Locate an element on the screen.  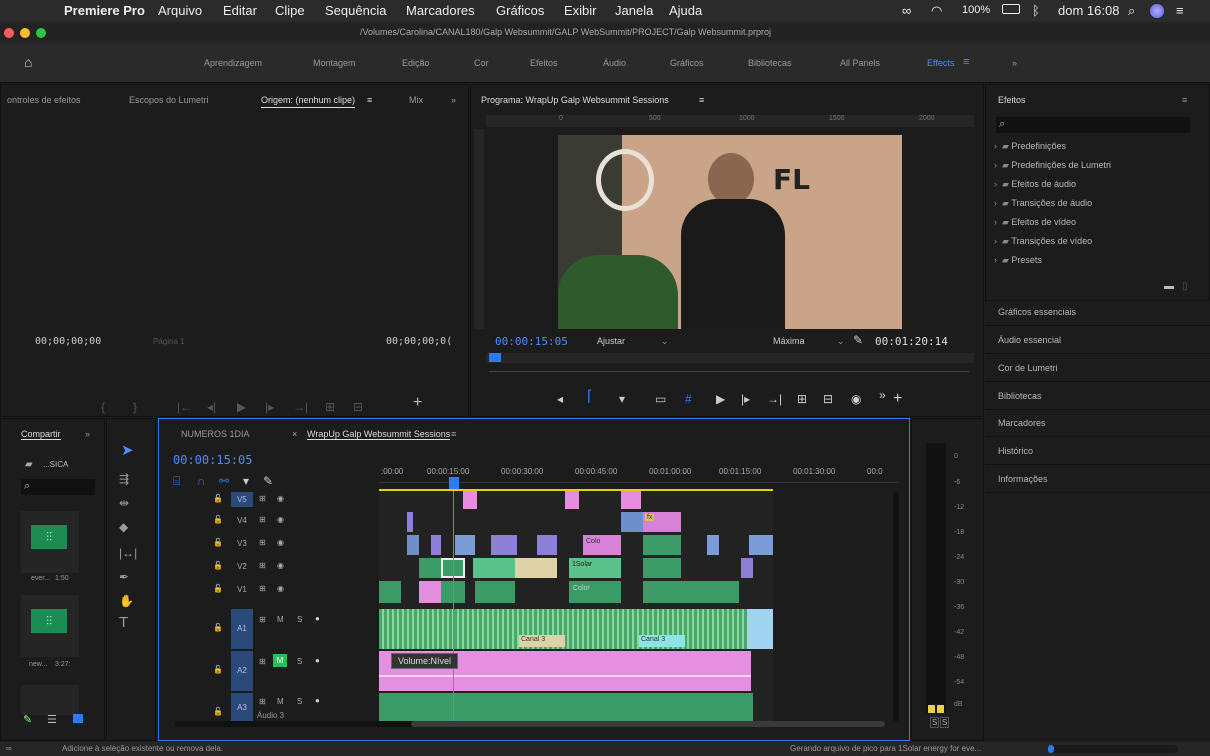
clip-a1 is located at coordinates (576, 629).